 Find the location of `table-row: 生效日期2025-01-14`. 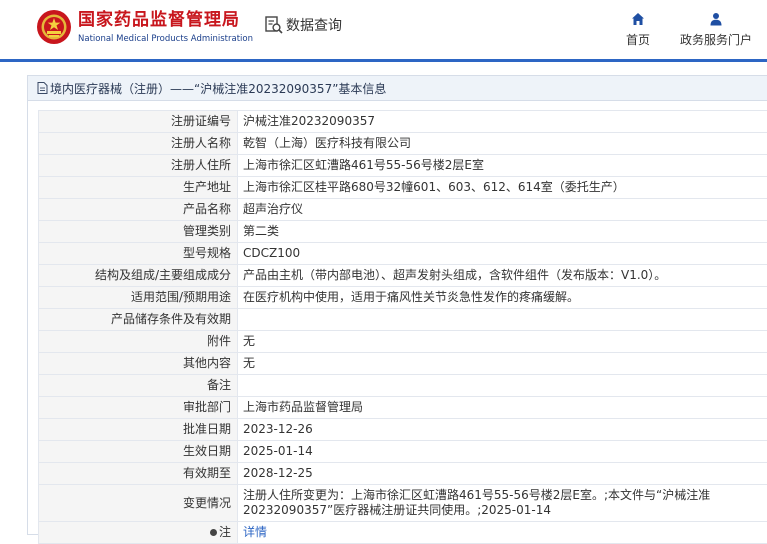

table-row: 生效日期2025-01-14 is located at coordinates (403, 452).